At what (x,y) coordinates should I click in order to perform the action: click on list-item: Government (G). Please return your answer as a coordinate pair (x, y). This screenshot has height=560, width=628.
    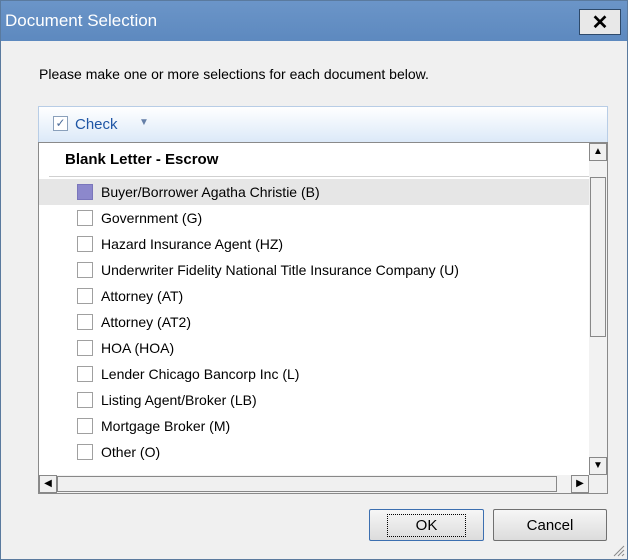
    Looking at the image, I should click on (314, 218).